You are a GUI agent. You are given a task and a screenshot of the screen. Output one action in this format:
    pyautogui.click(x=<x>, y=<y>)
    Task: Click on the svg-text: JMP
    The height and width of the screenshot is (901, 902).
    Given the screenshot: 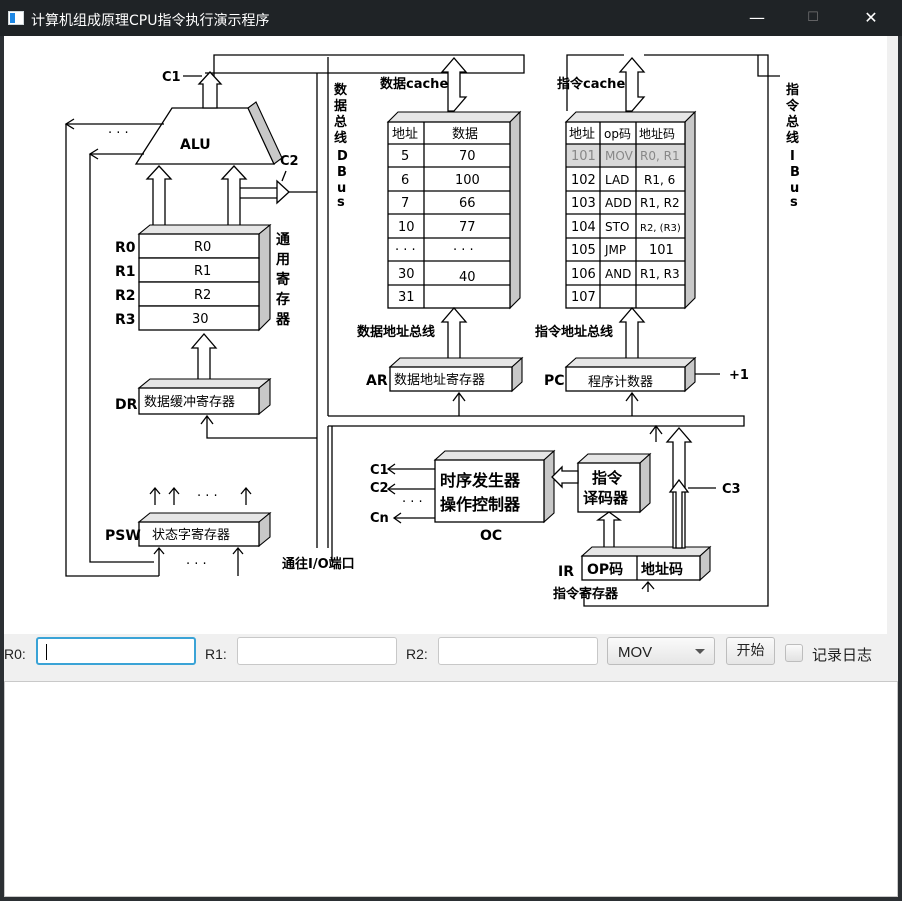 What is the action you would take?
    pyautogui.click(x=615, y=250)
    